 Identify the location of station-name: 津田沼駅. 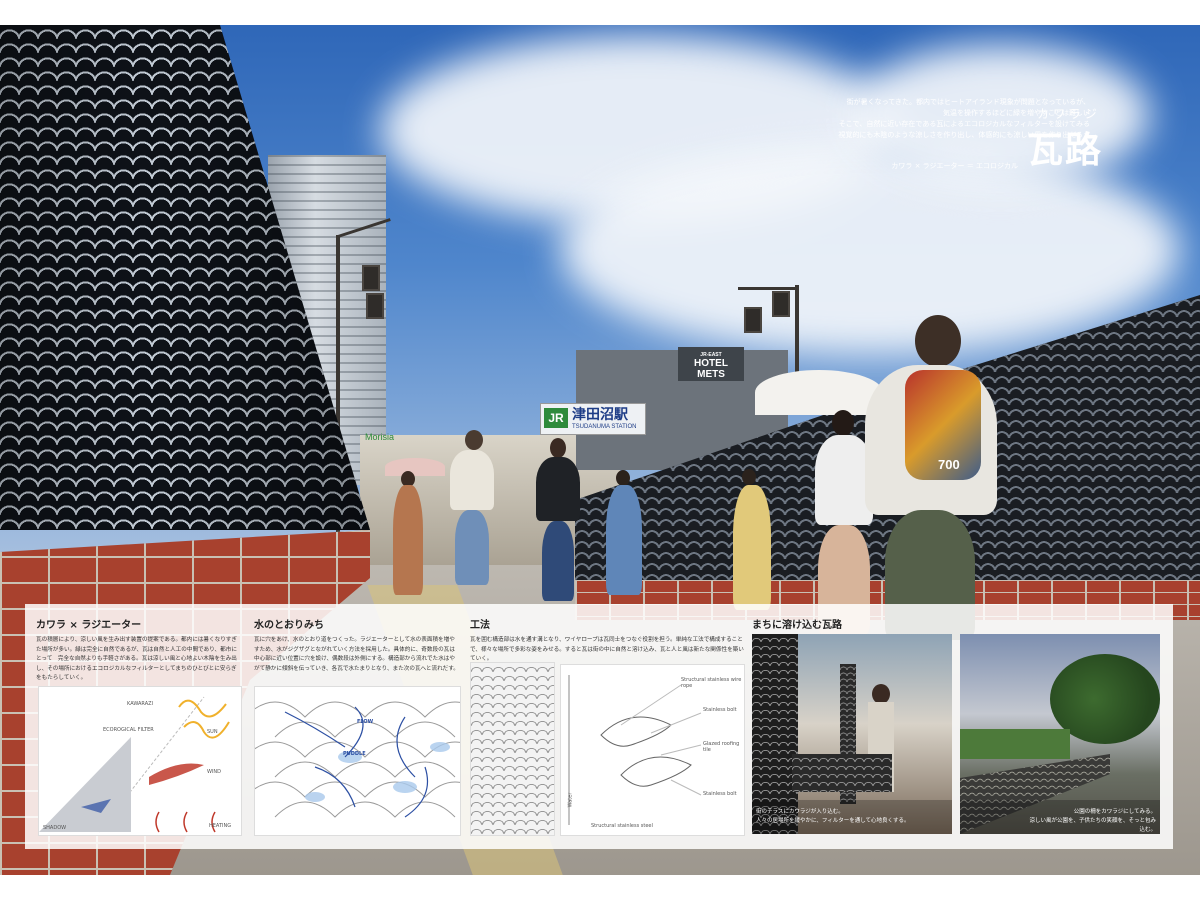
(600, 415).